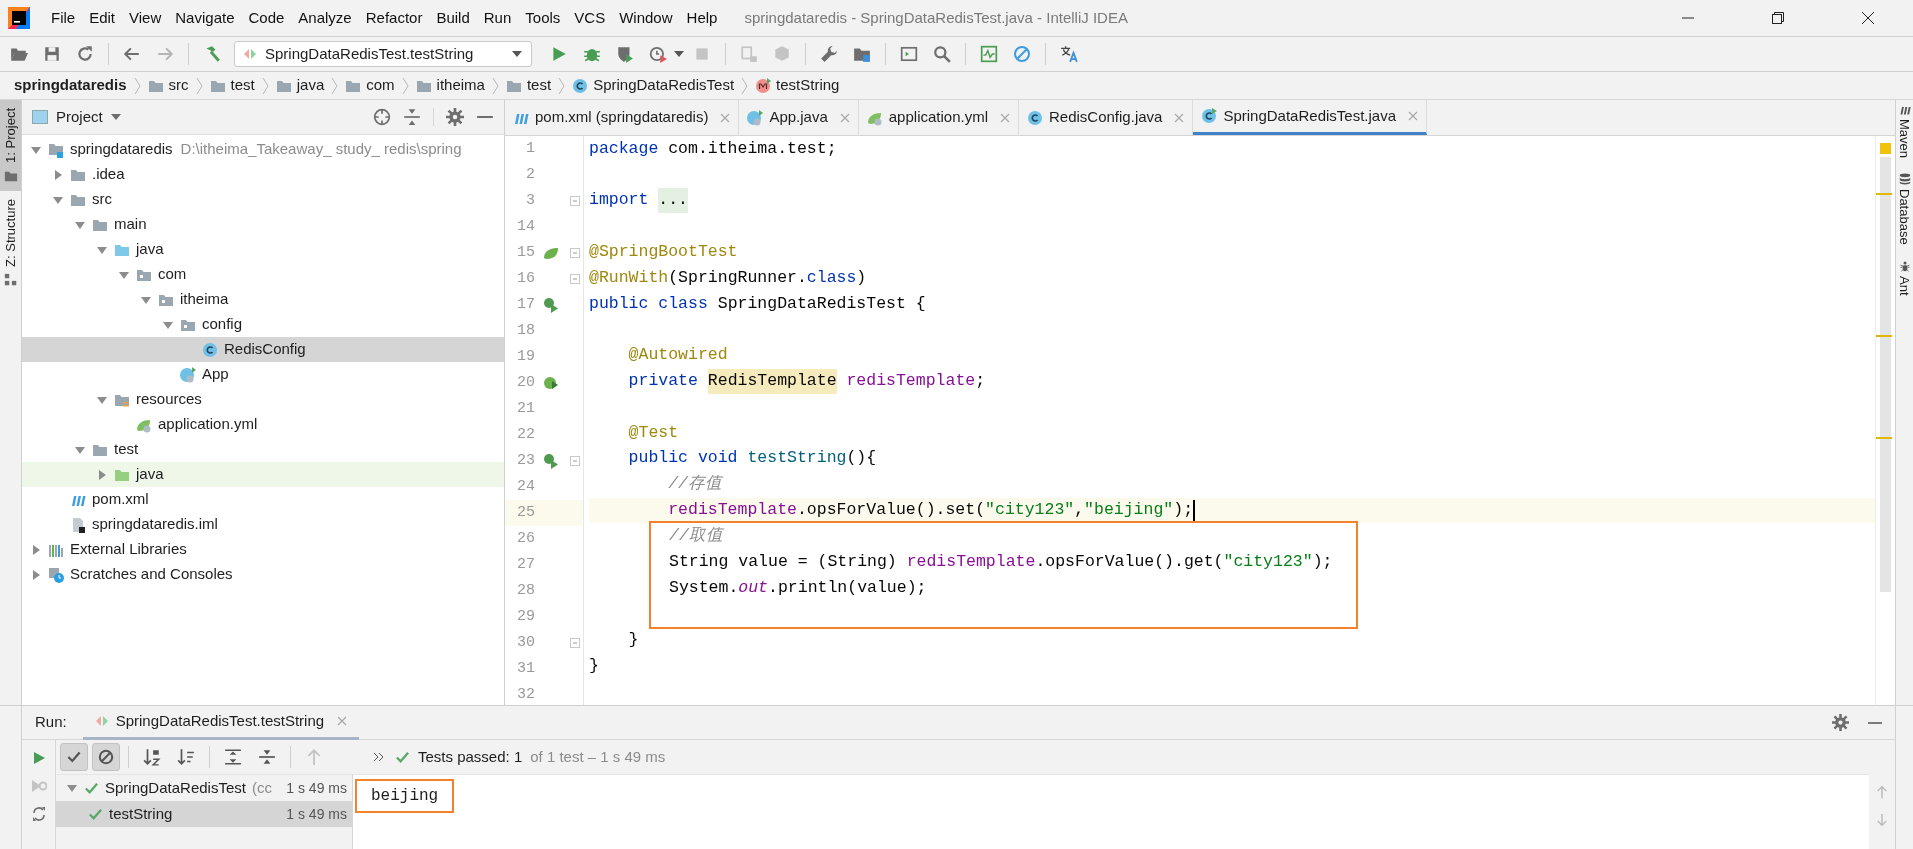 Image resolution: width=1913 pixels, height=849 pixels. Describe the element at coordinates (300, 85) in the screenshot. I see `breadcrumb-item: java` at that location.